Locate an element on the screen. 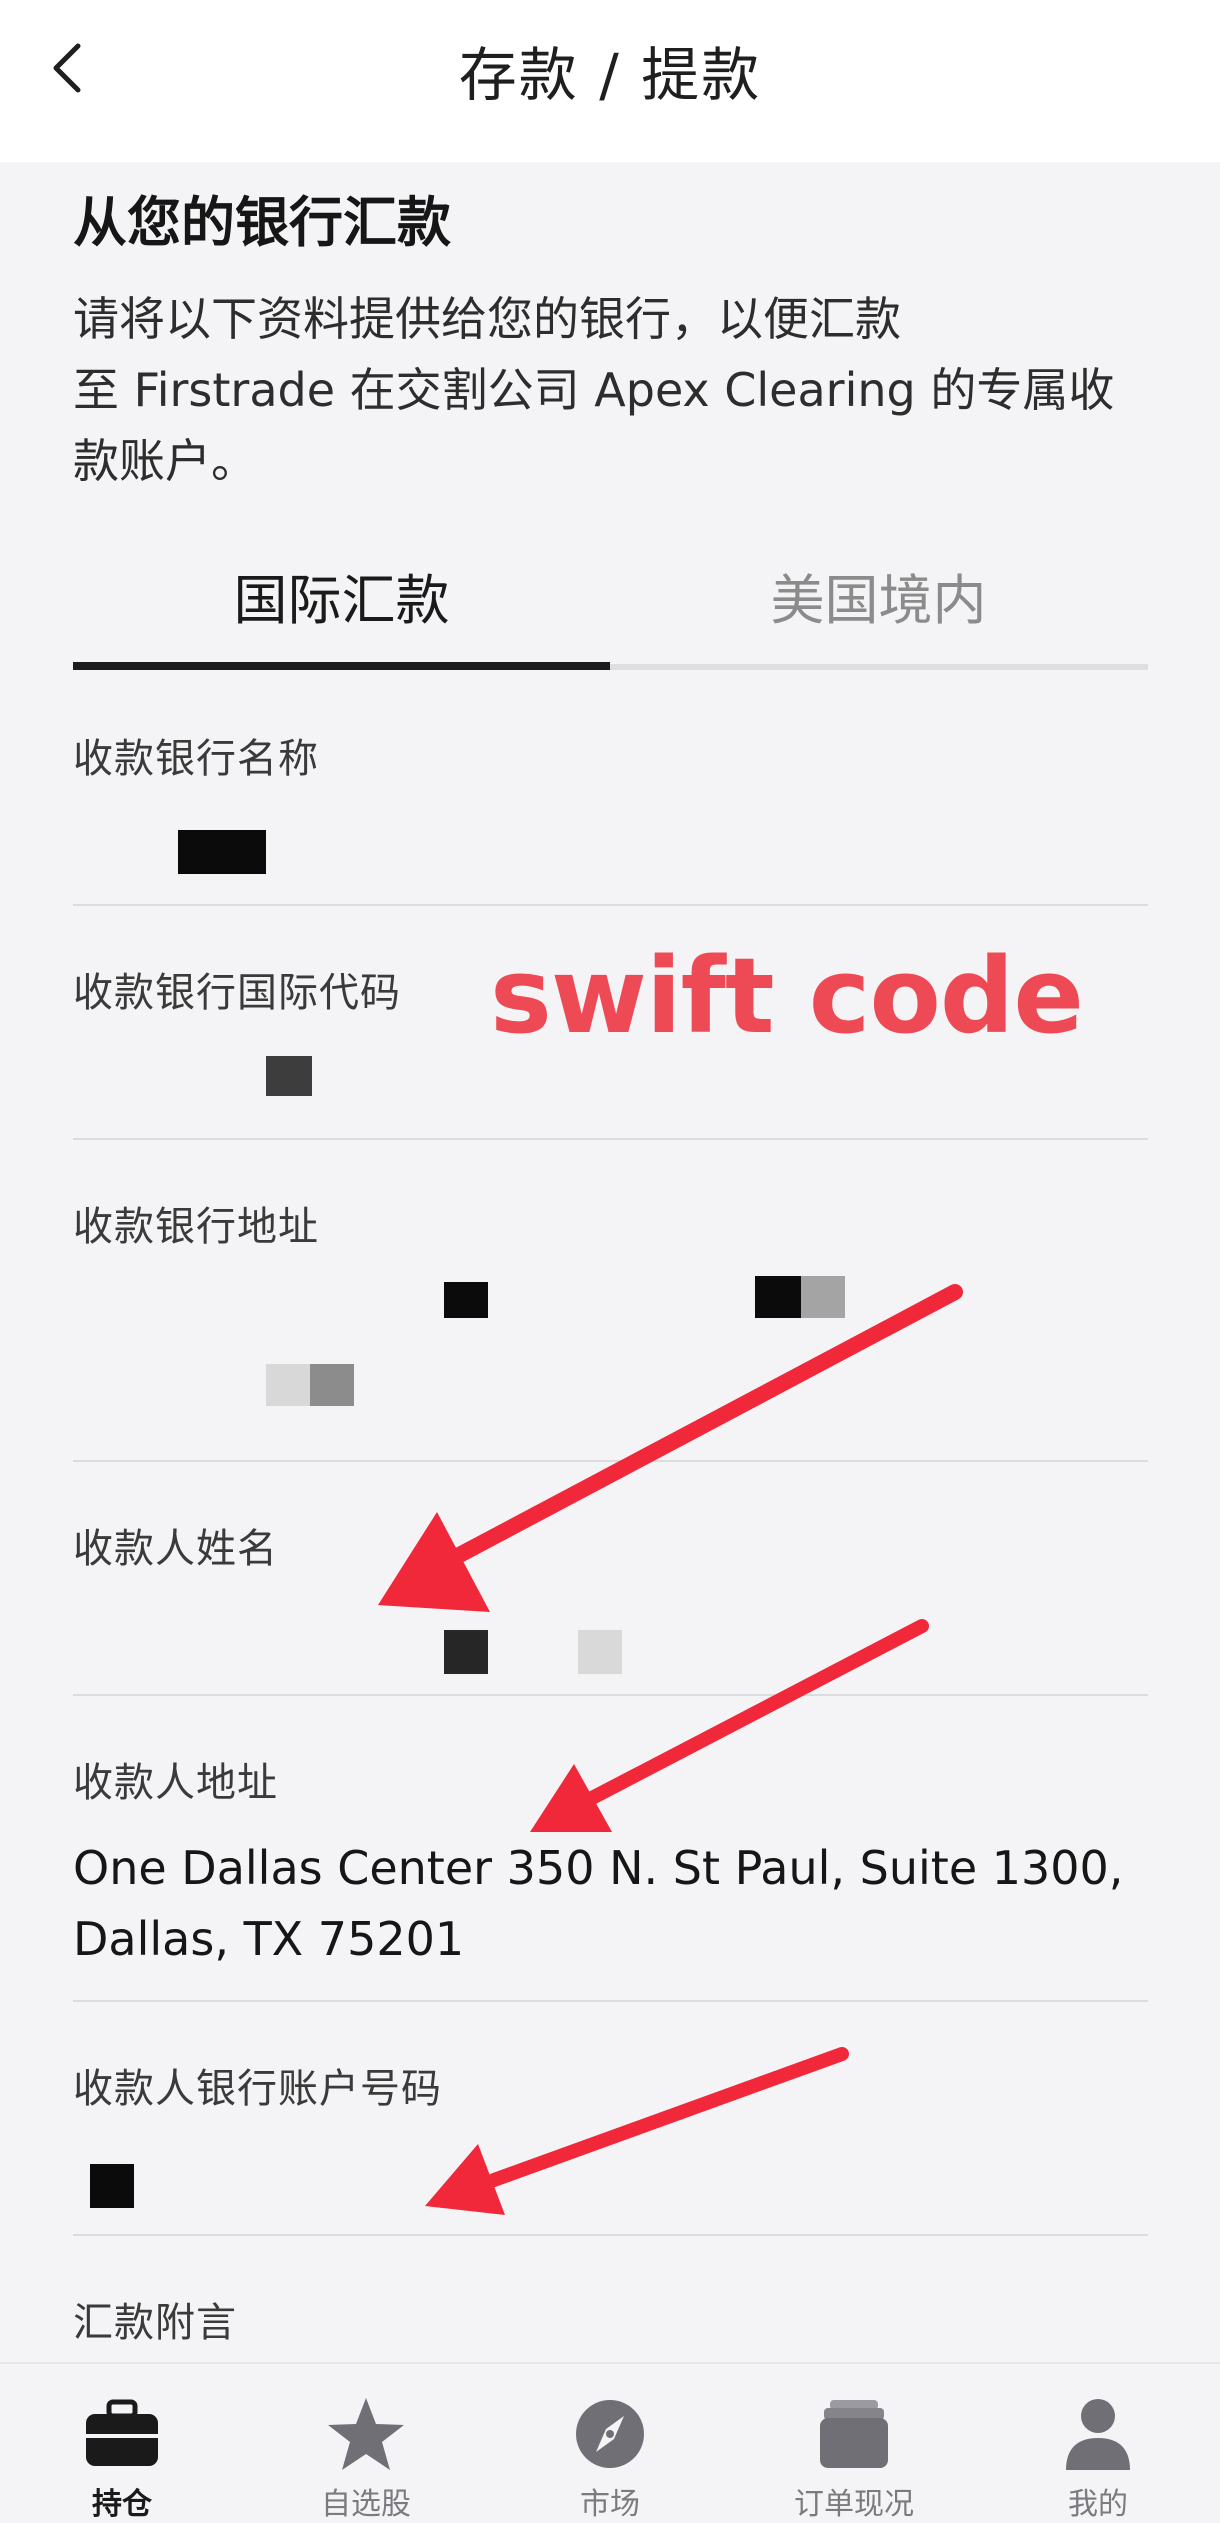 The width and height of the screenshot is (1220, 2523). tabbar-item-me: 我的 is located at coordinates (1098, 2443).